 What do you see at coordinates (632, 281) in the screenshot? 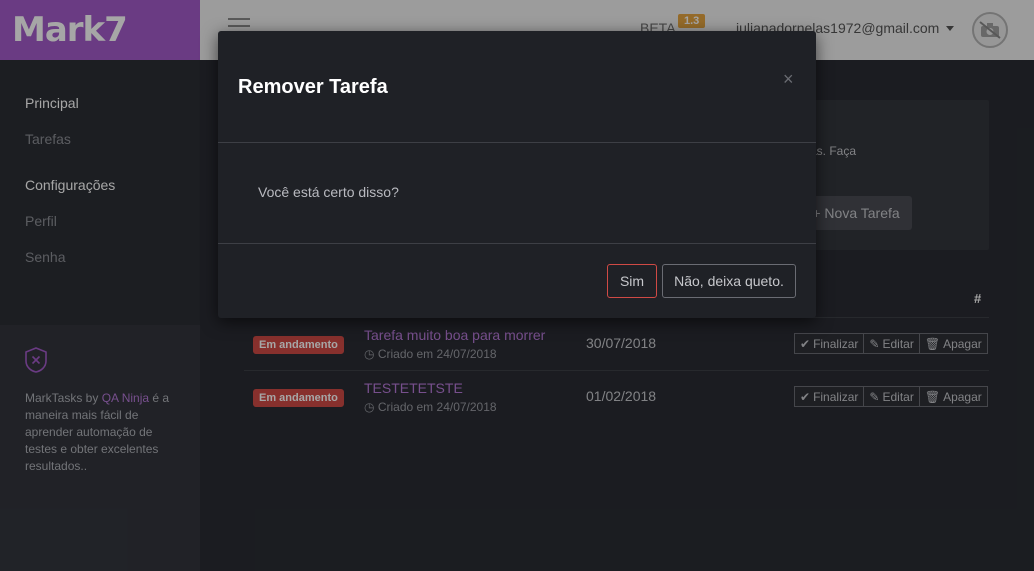
I see `confirm-button: Sim` at bounding box center [632, 281].